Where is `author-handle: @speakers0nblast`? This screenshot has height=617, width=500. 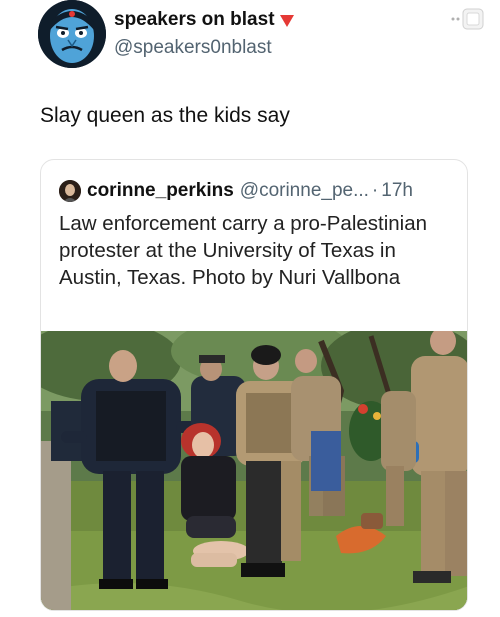 author-handle: @speakers0nblast is located at coordinates (193, 48).